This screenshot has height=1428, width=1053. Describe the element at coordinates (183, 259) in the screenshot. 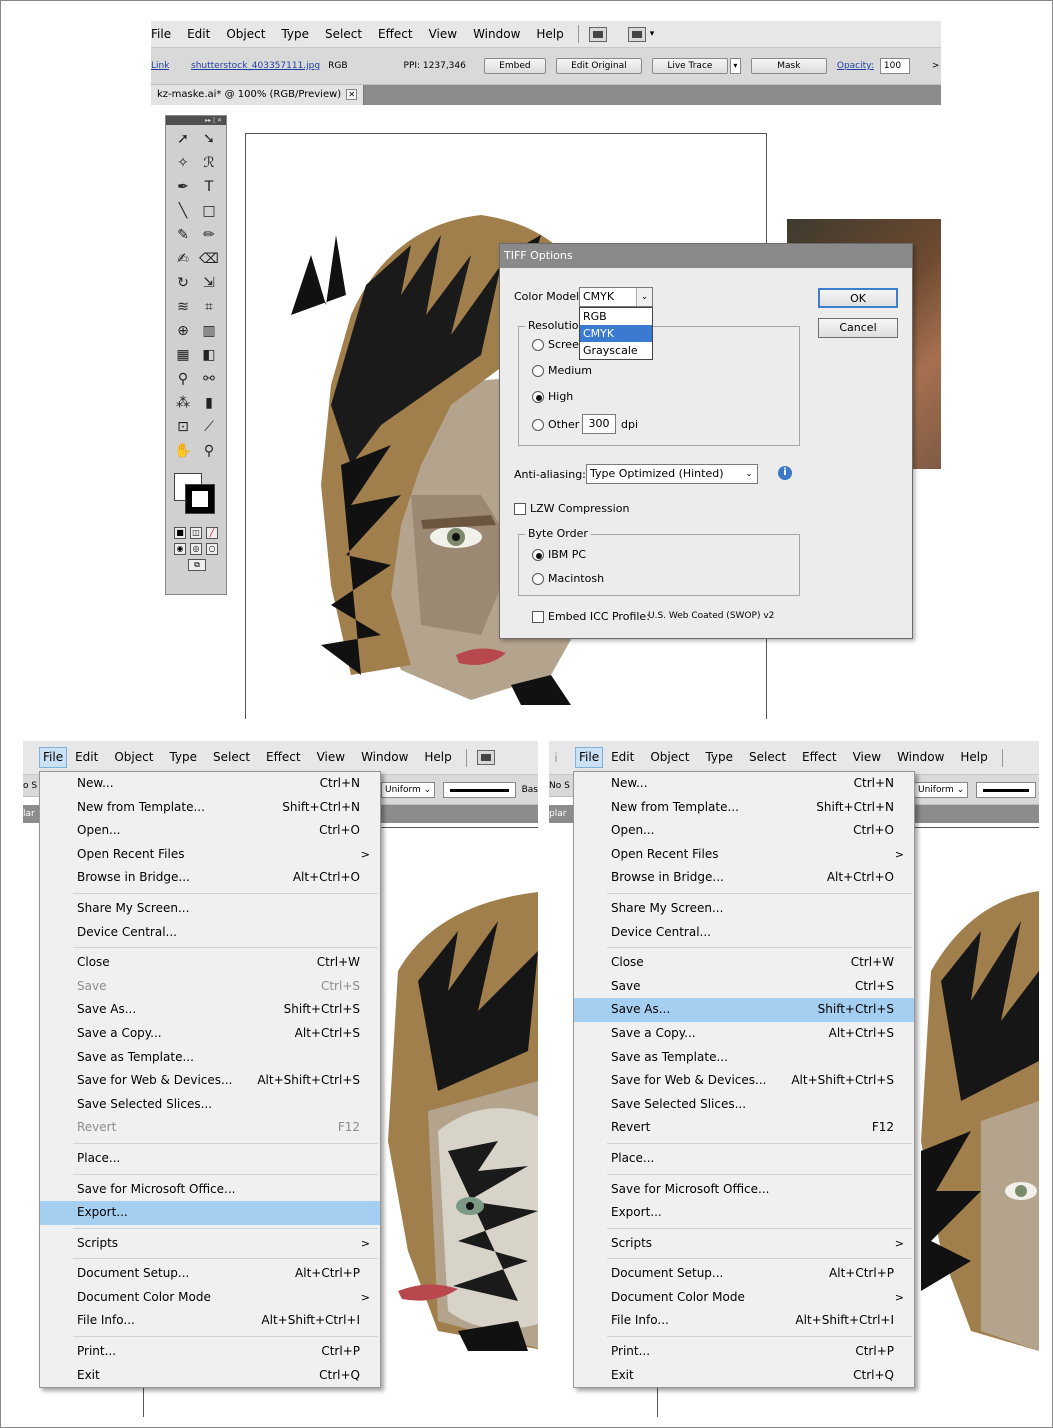

I see `blob-brush-tool-icon: ✍` at that location.